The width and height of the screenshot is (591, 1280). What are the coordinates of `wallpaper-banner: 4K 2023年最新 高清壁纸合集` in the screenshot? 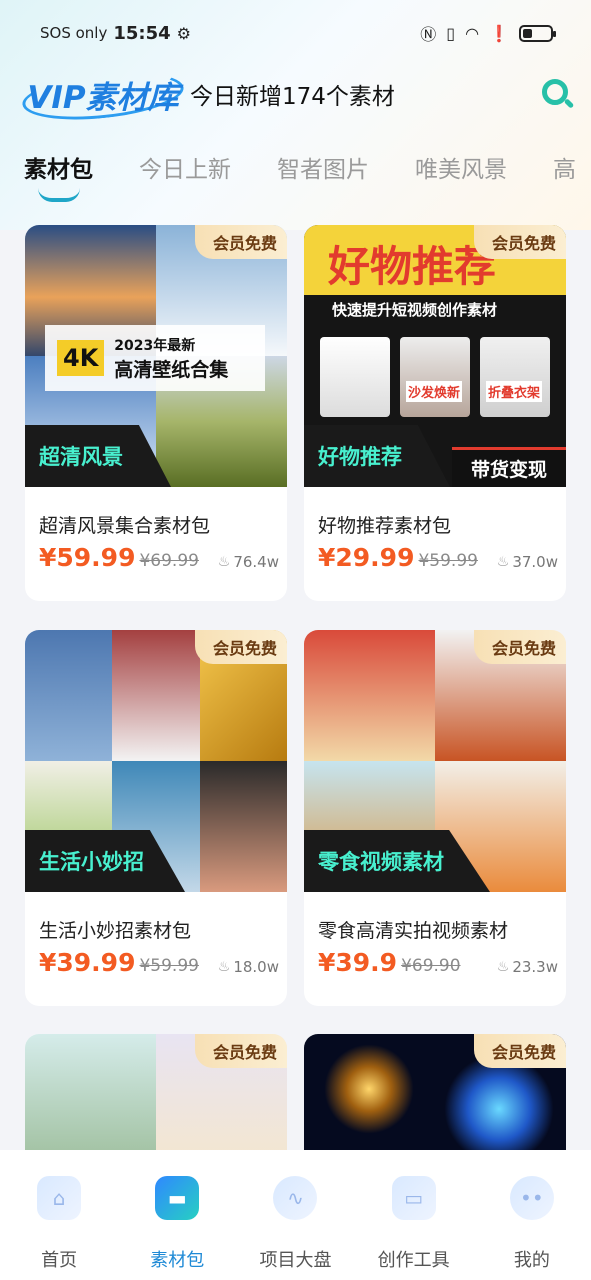 It's located at (155, 358).